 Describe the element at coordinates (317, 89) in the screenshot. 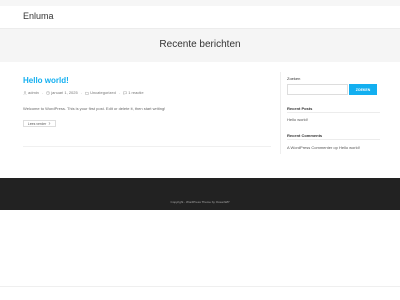

I see `search-input` at that location.